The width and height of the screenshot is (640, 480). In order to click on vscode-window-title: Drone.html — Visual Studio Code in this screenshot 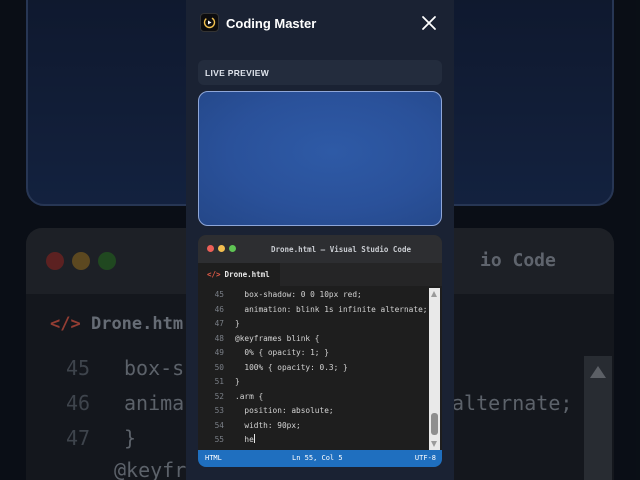, I will do `click(341, 249)`.